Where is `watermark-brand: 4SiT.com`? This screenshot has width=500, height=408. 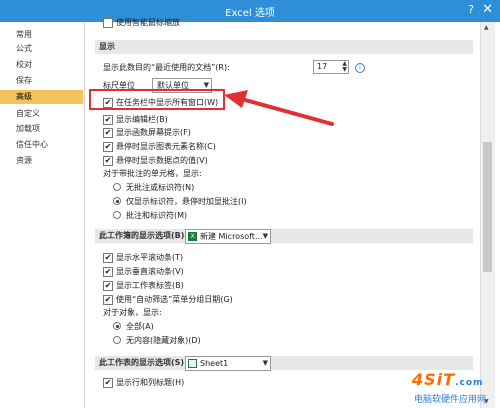
watermark-brand: 4SiT.com is located at coordinates (448, 379).